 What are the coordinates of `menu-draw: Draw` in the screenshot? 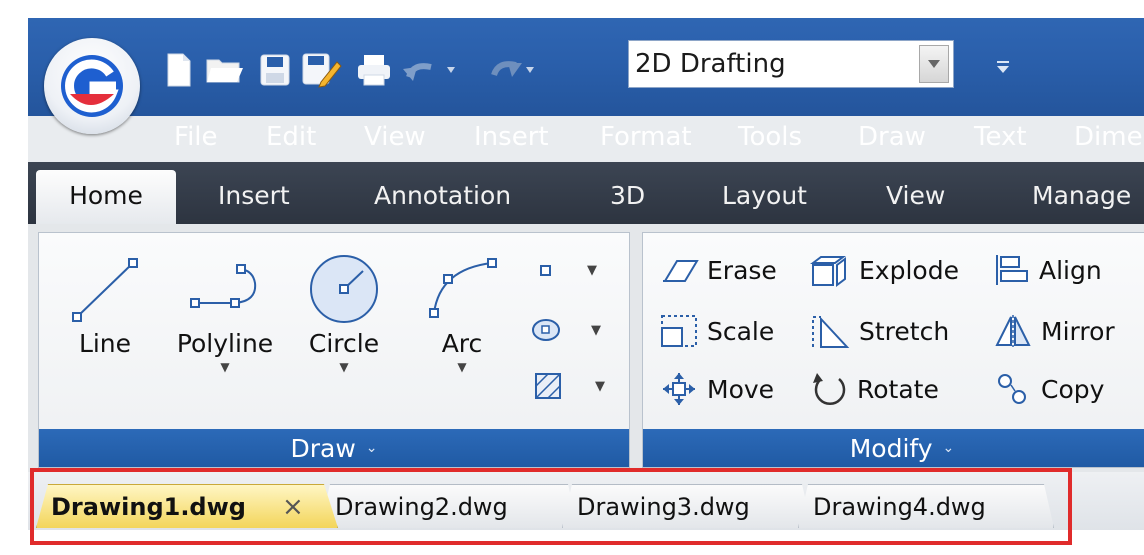 It's located at (892, 137).